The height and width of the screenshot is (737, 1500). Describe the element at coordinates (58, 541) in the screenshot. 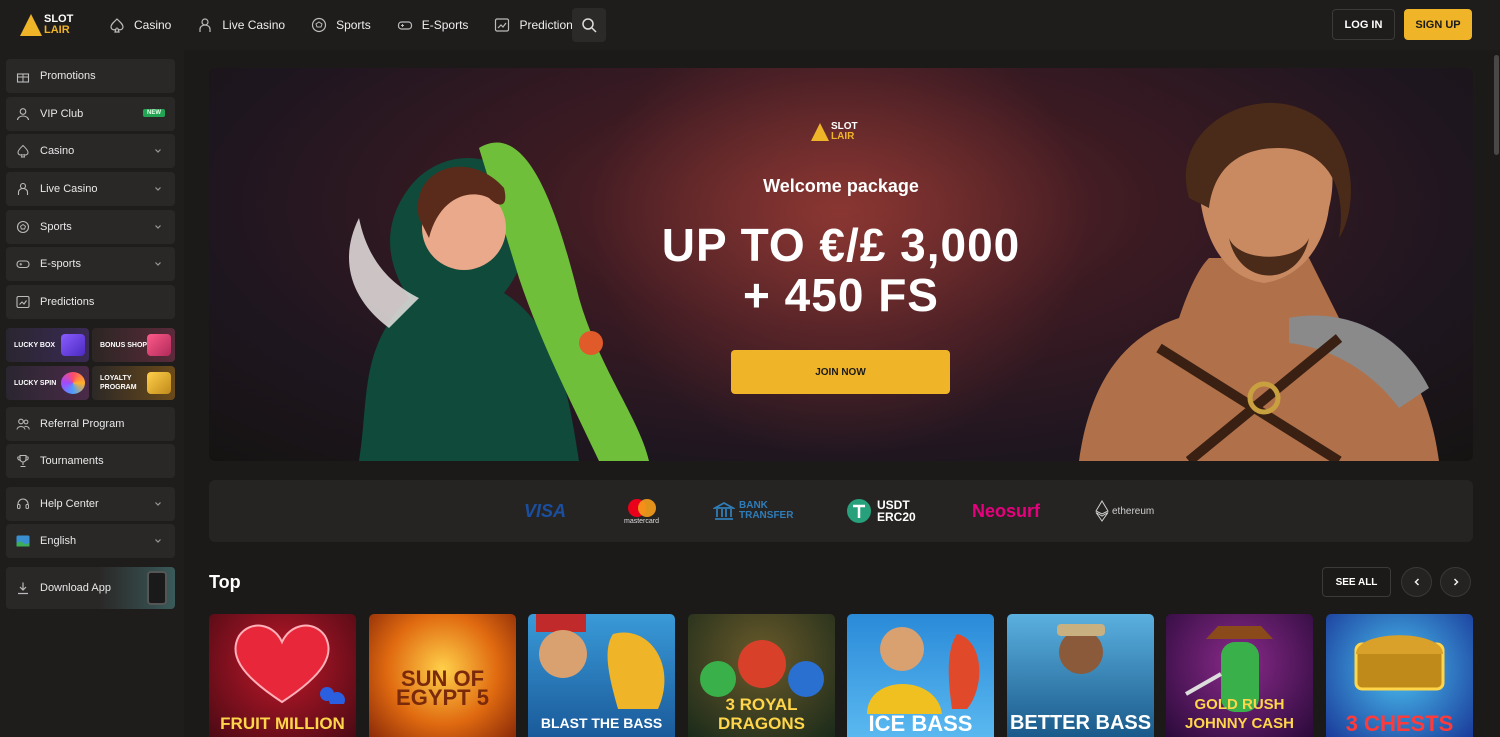

I see `sidebar-item-label: English` at that location.